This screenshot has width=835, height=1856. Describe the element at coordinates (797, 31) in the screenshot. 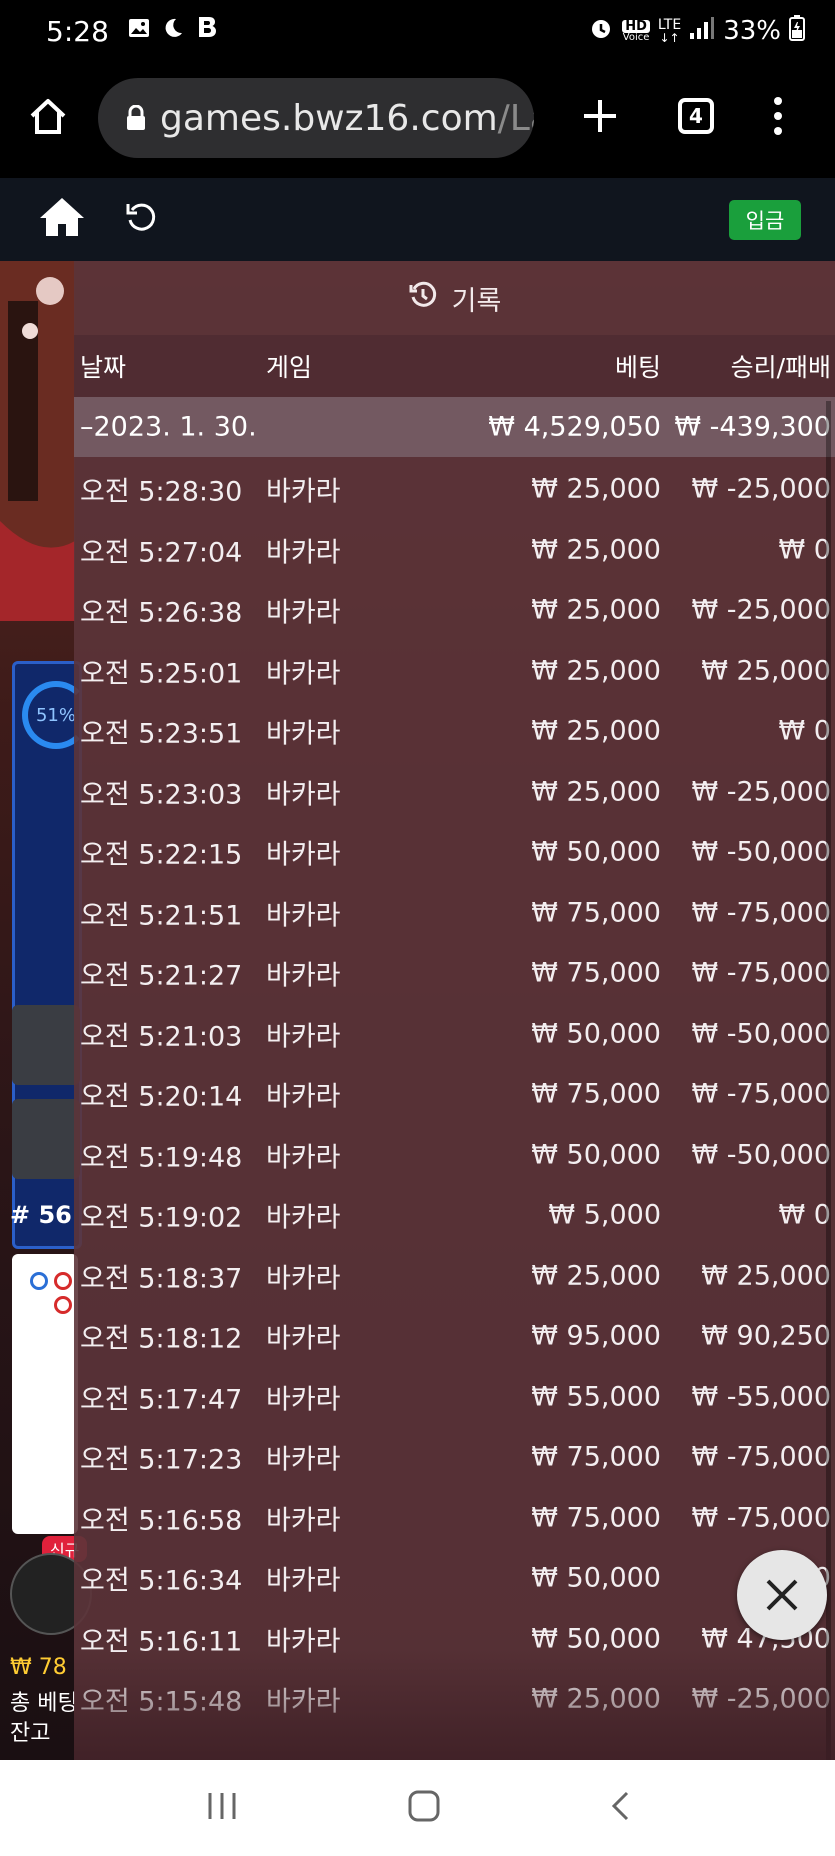

I see `battery-icon` at that location.